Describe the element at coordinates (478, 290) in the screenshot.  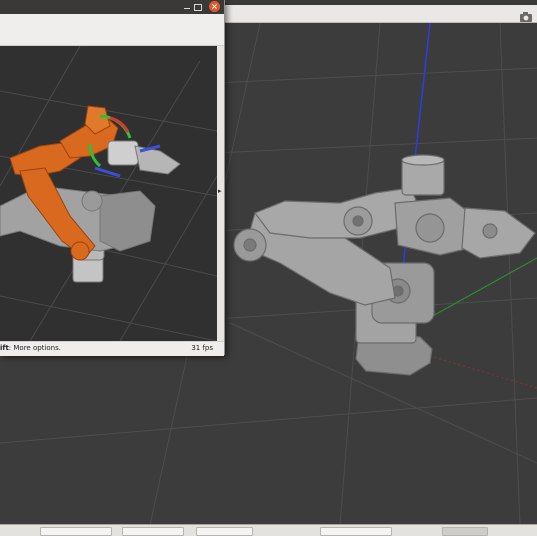
I see `y-axis-line` at that location.